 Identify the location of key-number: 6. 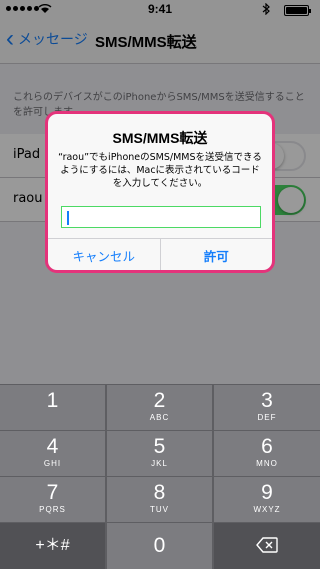
(267, 446).